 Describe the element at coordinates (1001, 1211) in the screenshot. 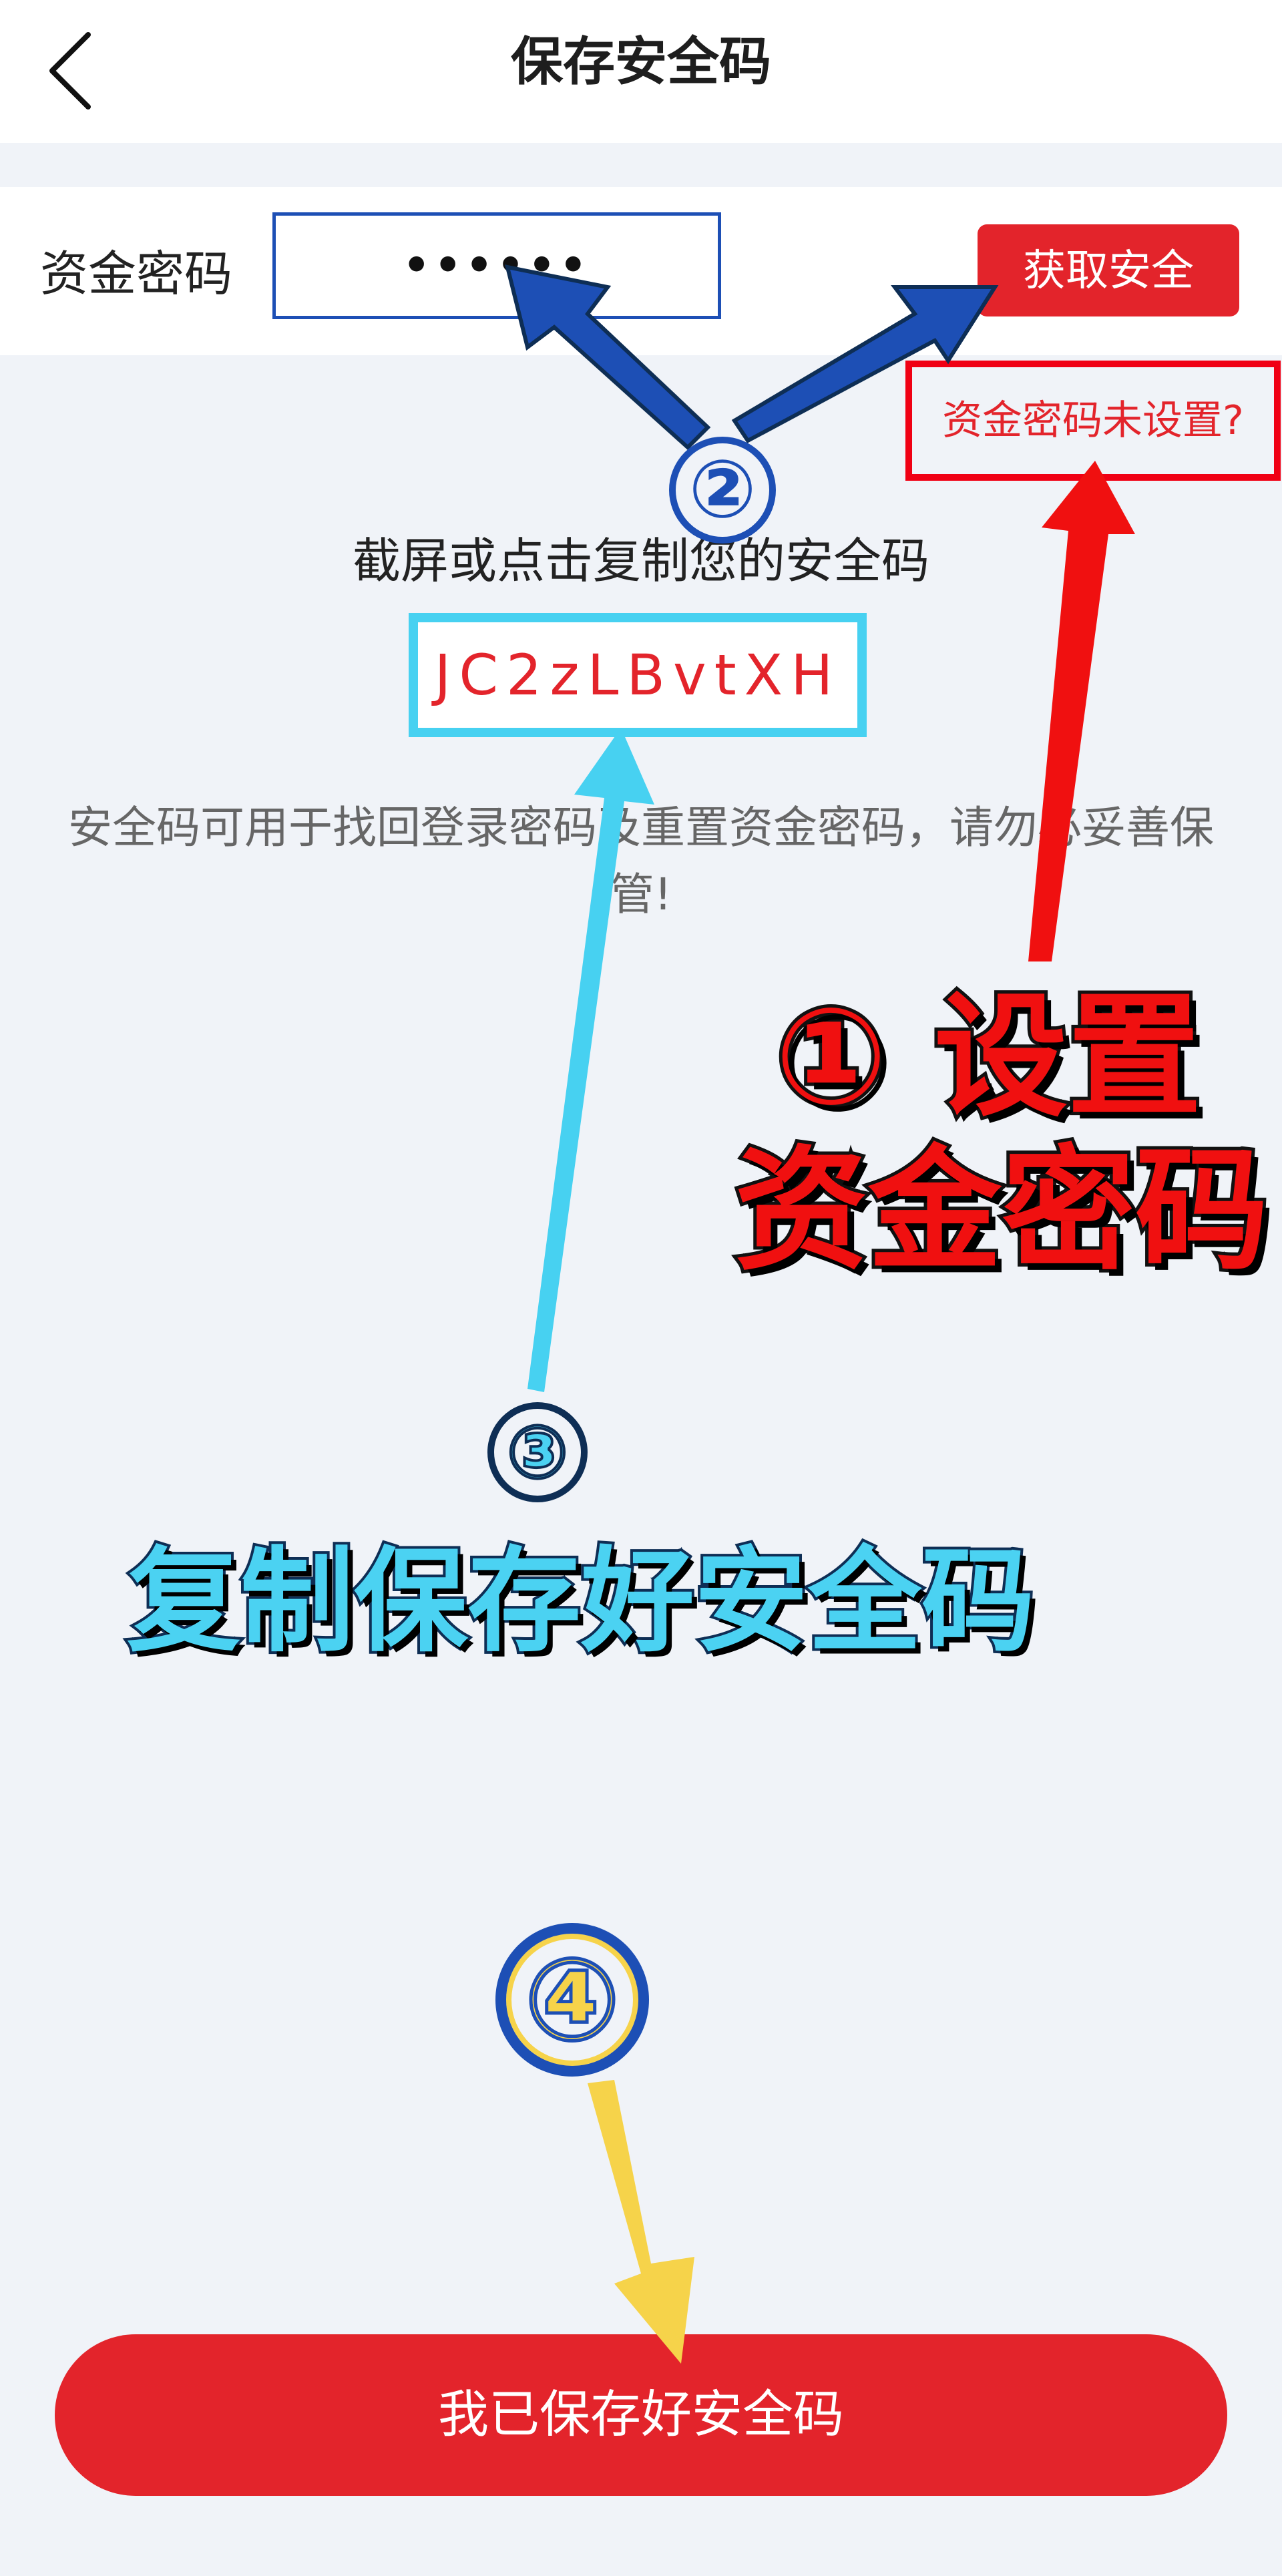

I see `step-1-title-line2: 资金密码` at that location.